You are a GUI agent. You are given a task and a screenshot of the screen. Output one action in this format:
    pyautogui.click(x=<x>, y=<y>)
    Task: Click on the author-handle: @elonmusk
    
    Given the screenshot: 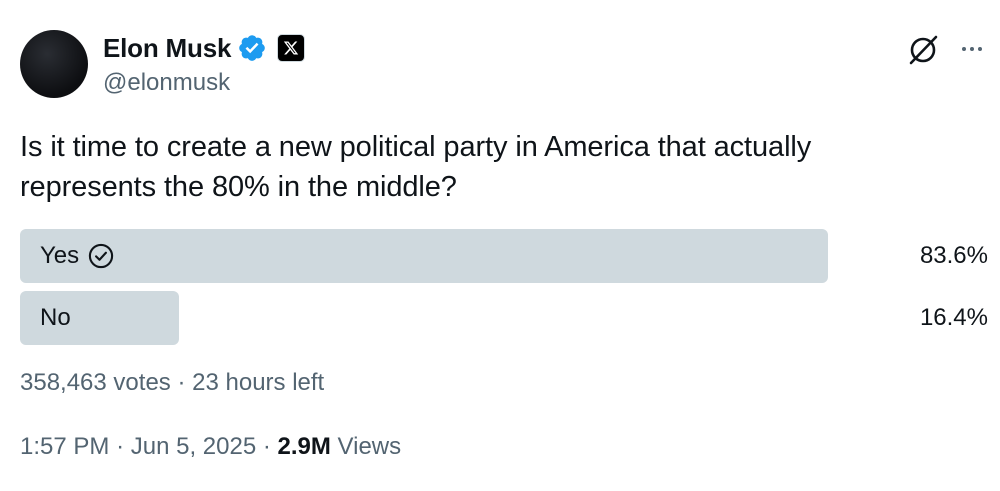 What is the action you would take?
    pyautogui.click(x=166, y=83)
    